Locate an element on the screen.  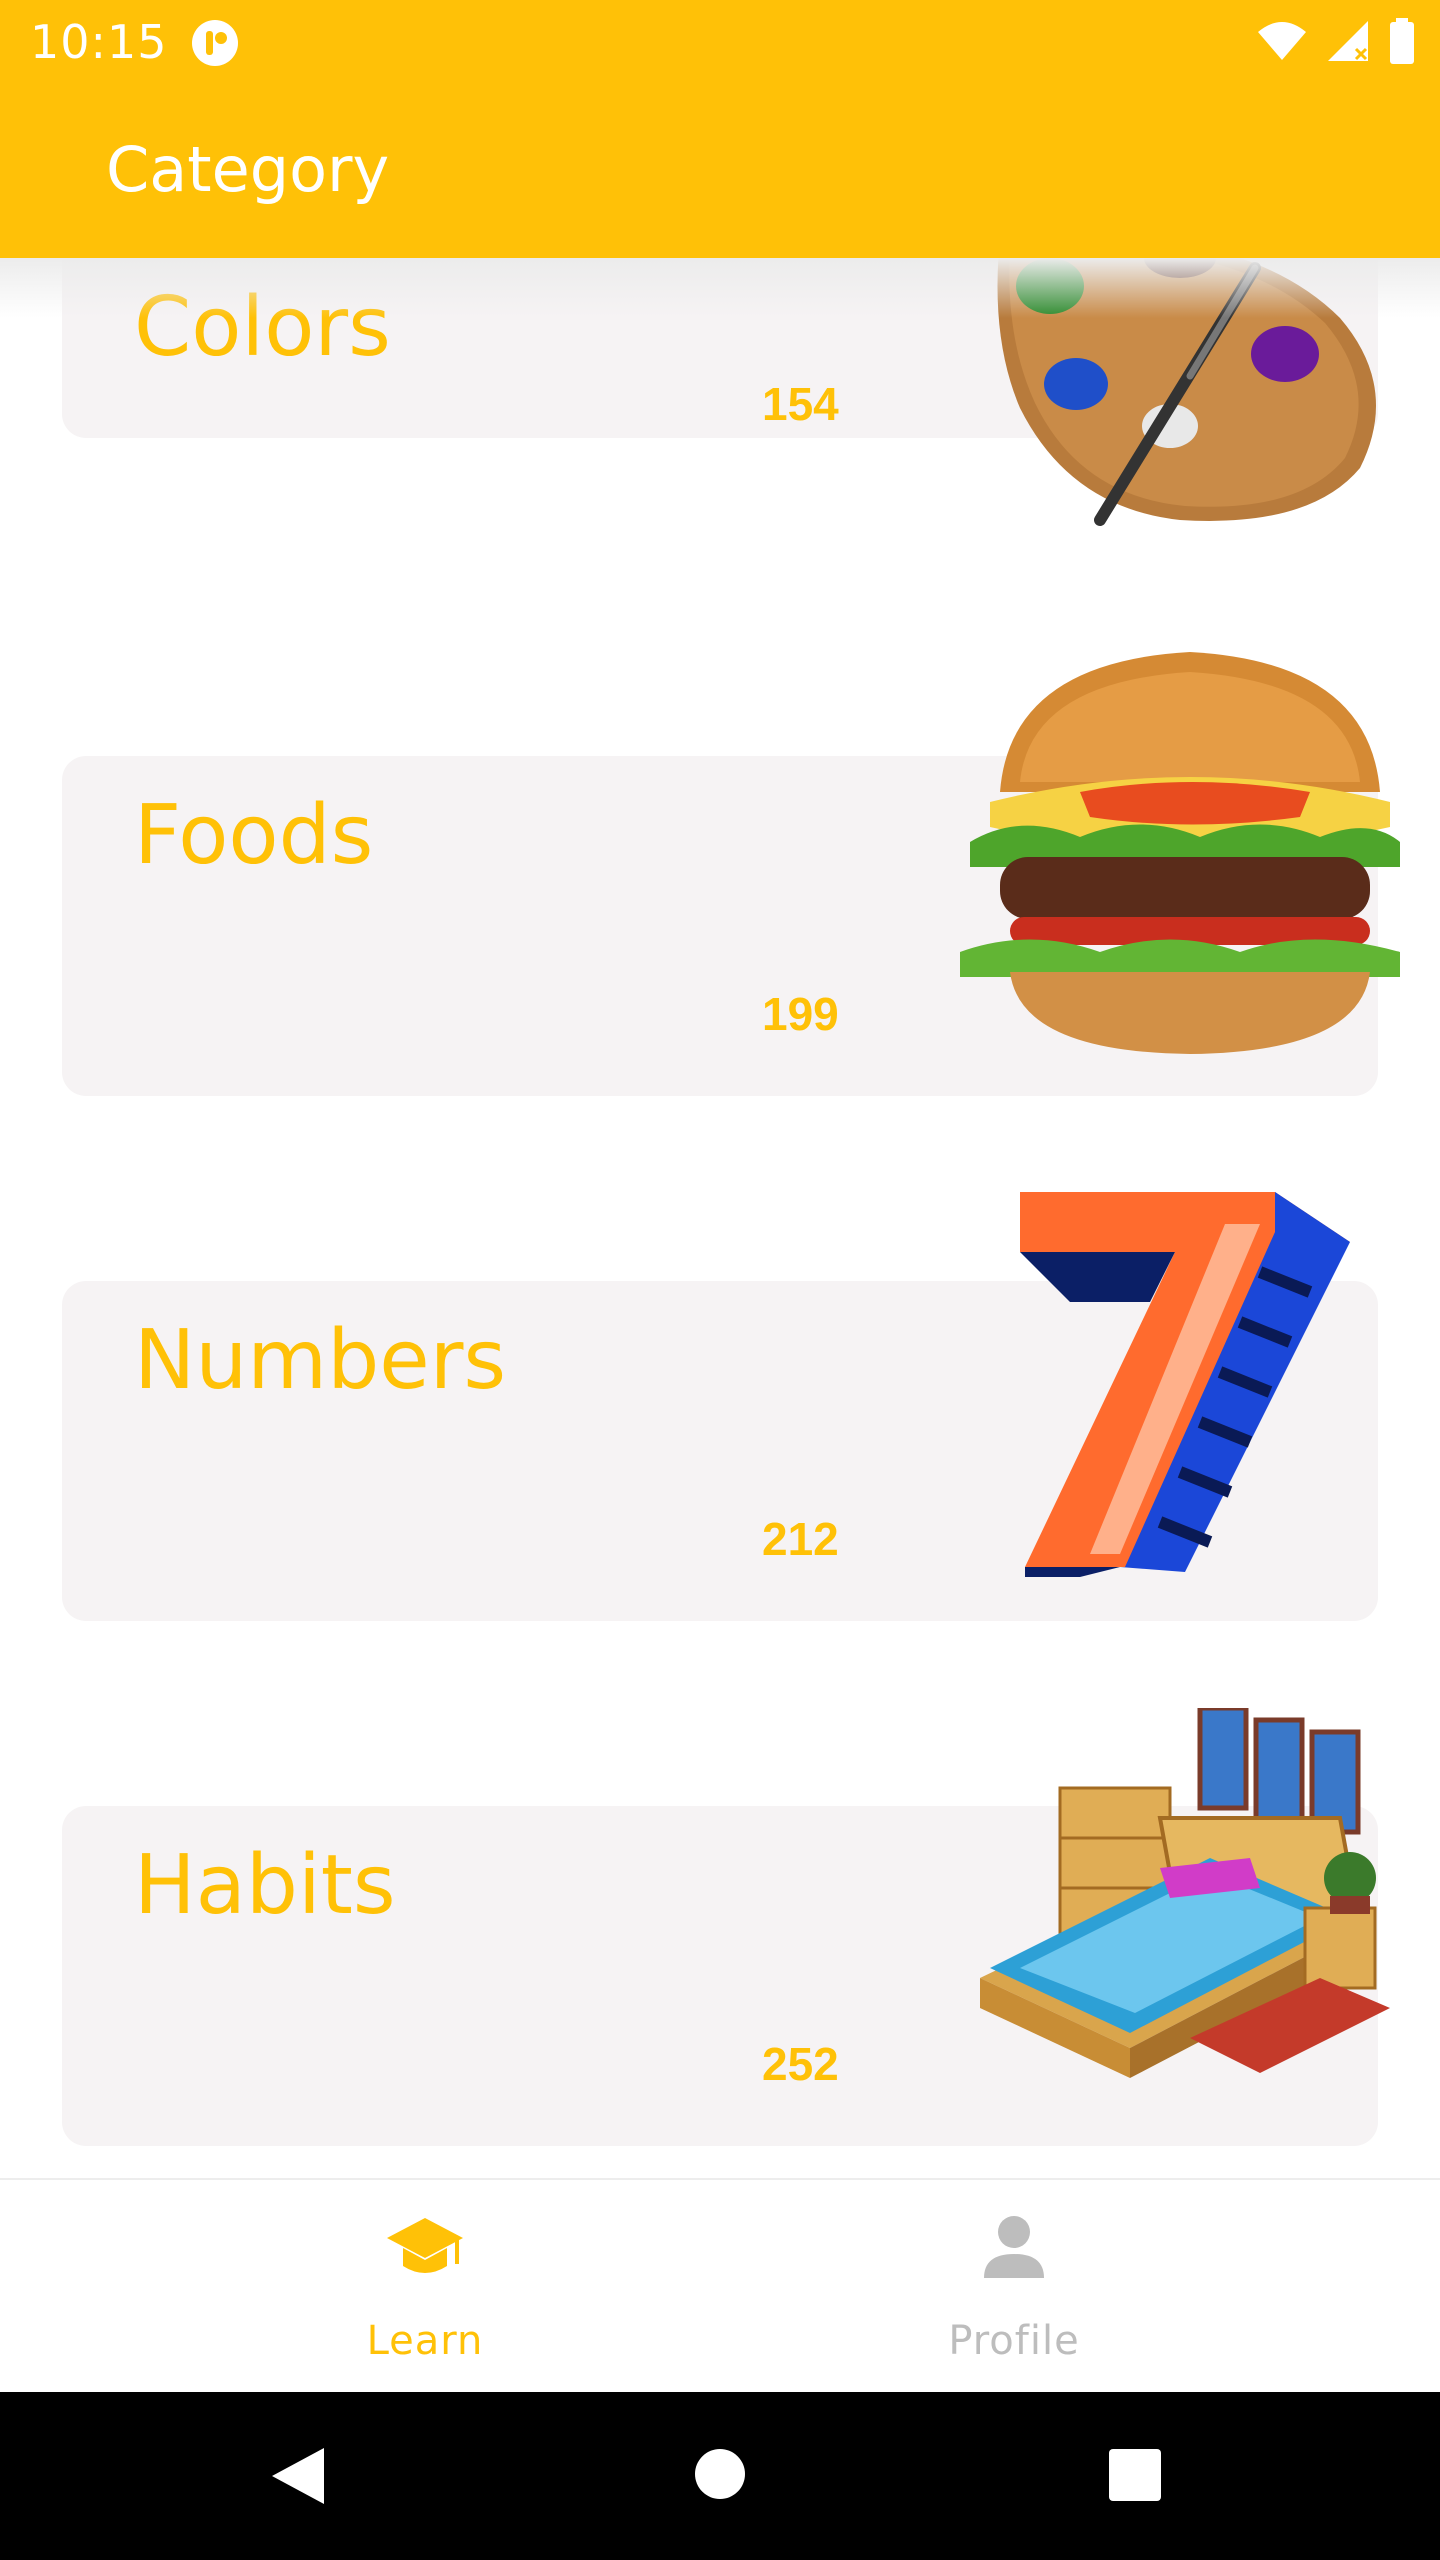
status-bar: 10:15 is located at coordinates (720, 42).